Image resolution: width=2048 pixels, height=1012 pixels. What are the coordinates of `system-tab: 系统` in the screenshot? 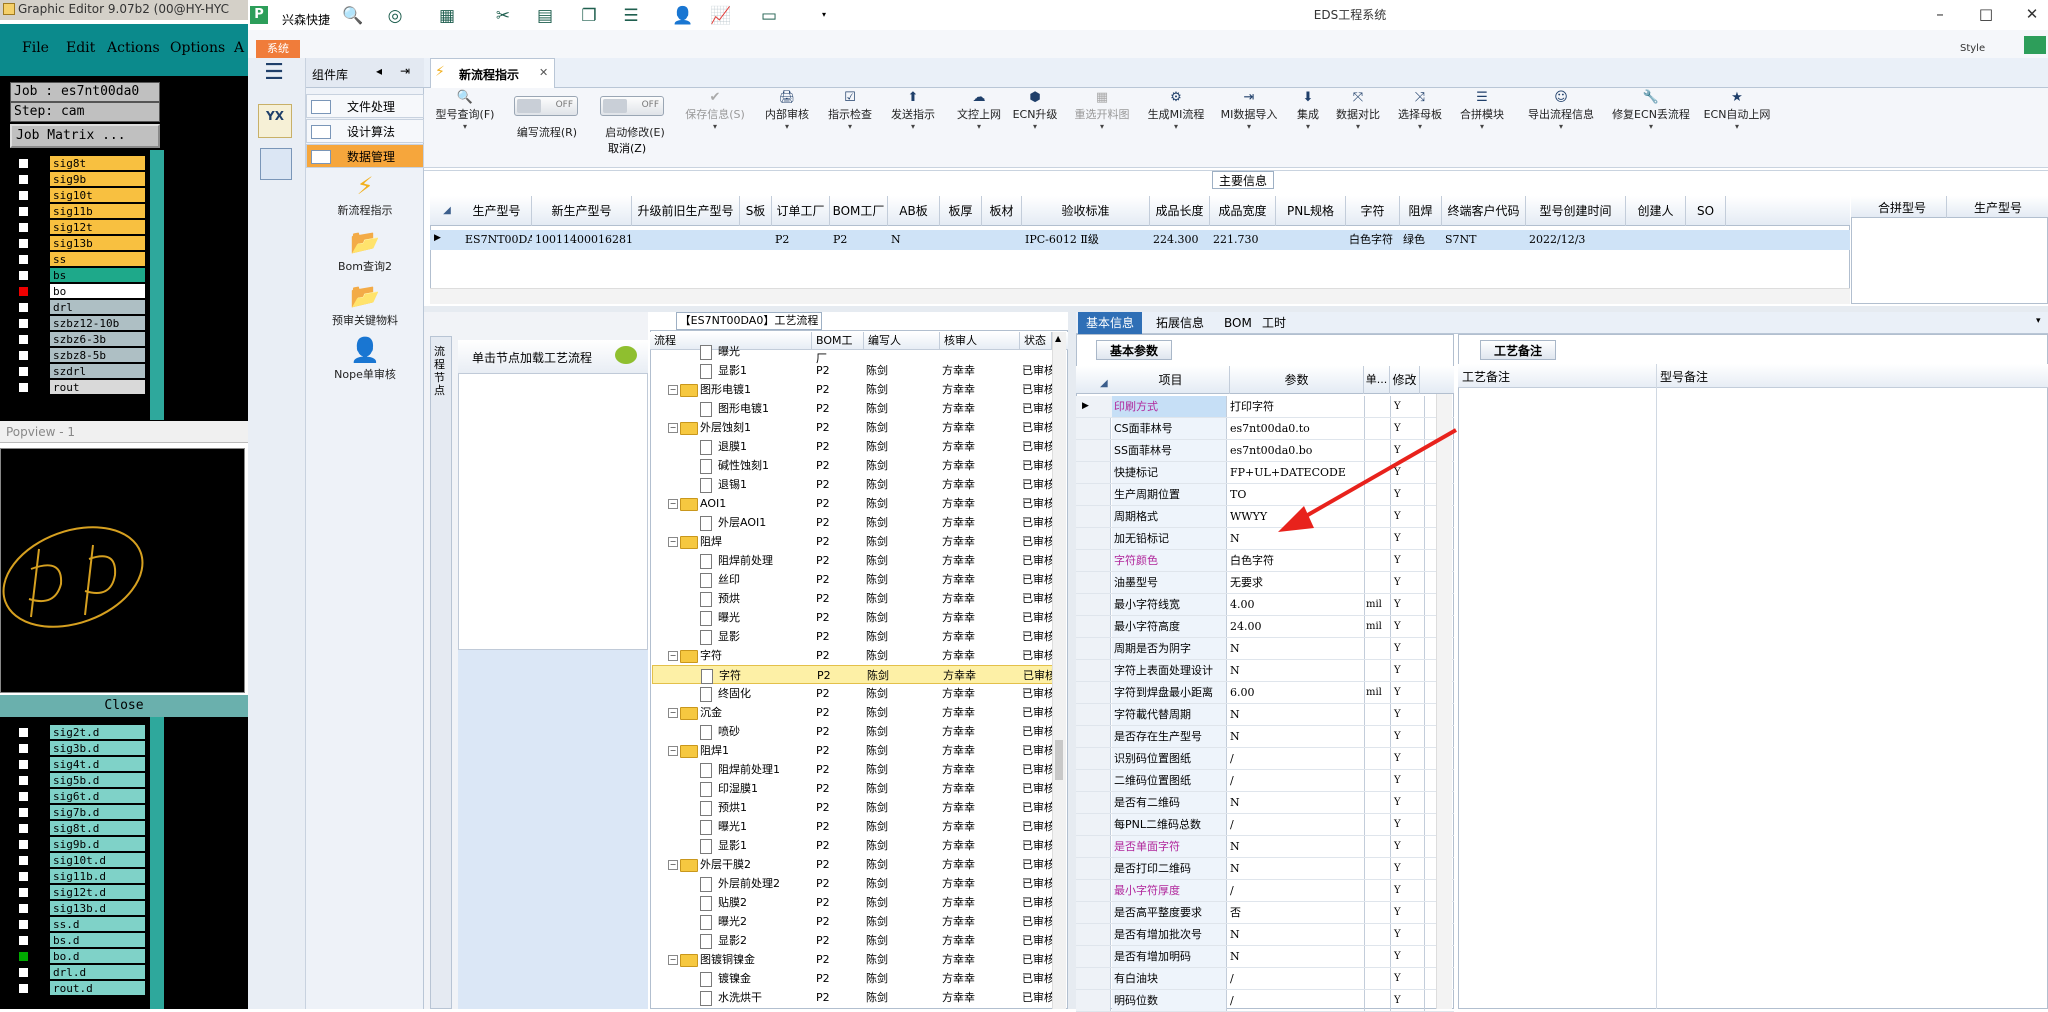 It's located at (278, 49).